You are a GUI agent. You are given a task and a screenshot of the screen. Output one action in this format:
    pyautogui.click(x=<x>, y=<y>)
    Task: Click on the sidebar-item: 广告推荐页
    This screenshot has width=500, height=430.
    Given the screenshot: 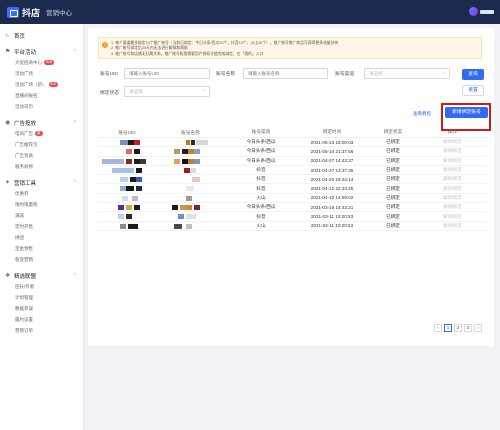 What is the action you would take?
    pyautogui.click(x=41, y=144)
    